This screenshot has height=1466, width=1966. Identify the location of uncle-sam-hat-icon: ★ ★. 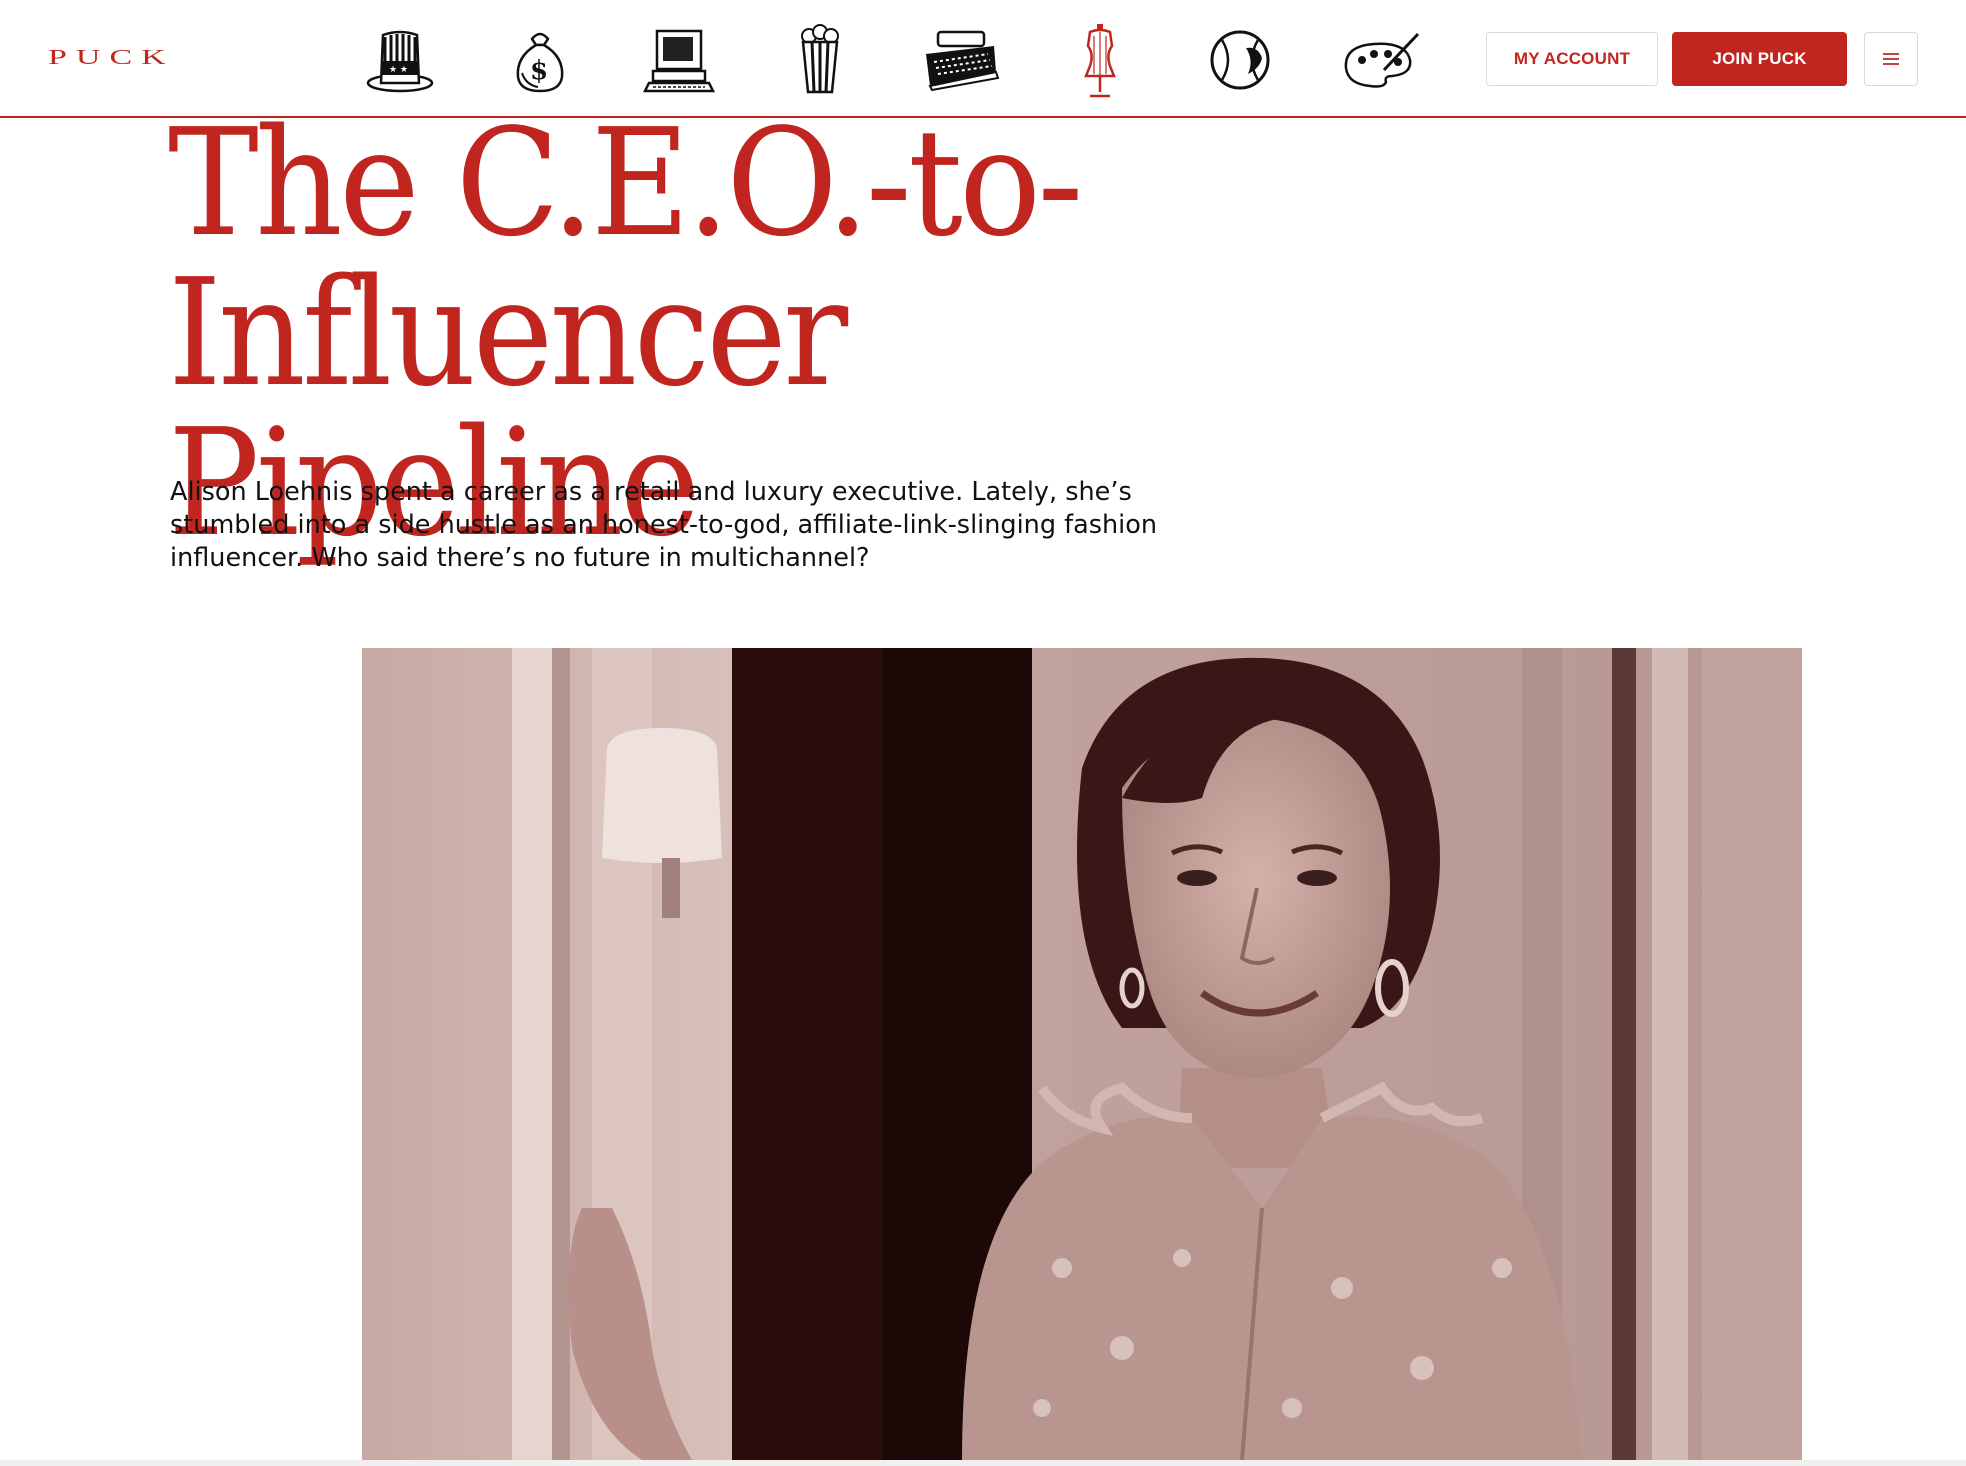
(400, 60).